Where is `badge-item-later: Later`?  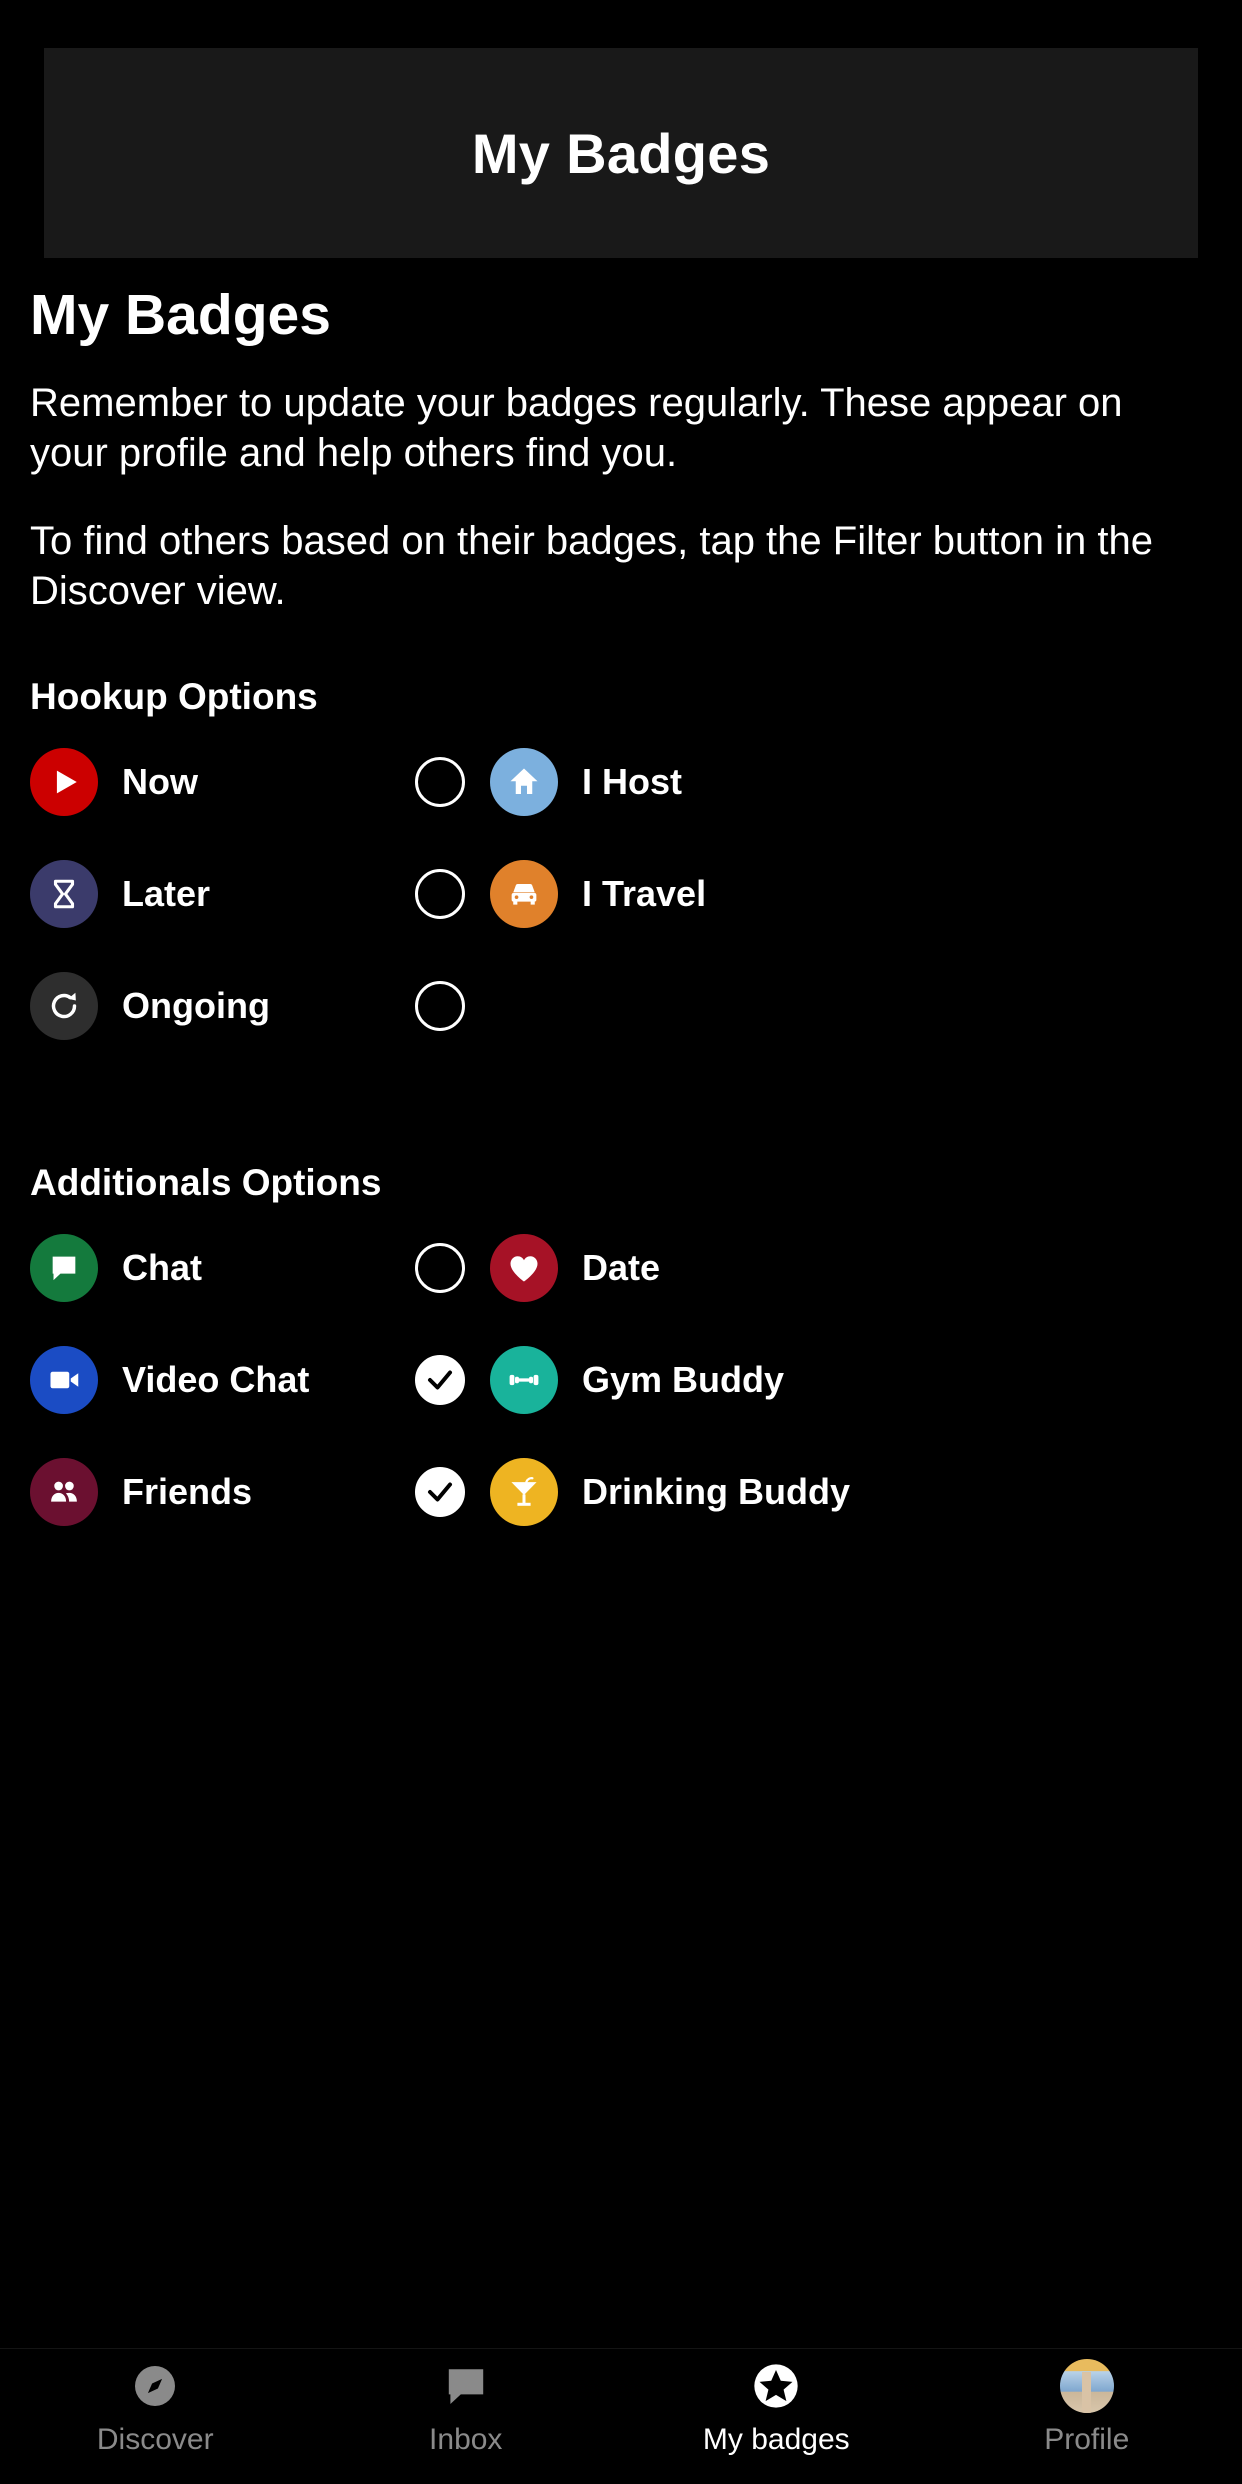
badge-item-later: Later is located at coordinates (210, 893).